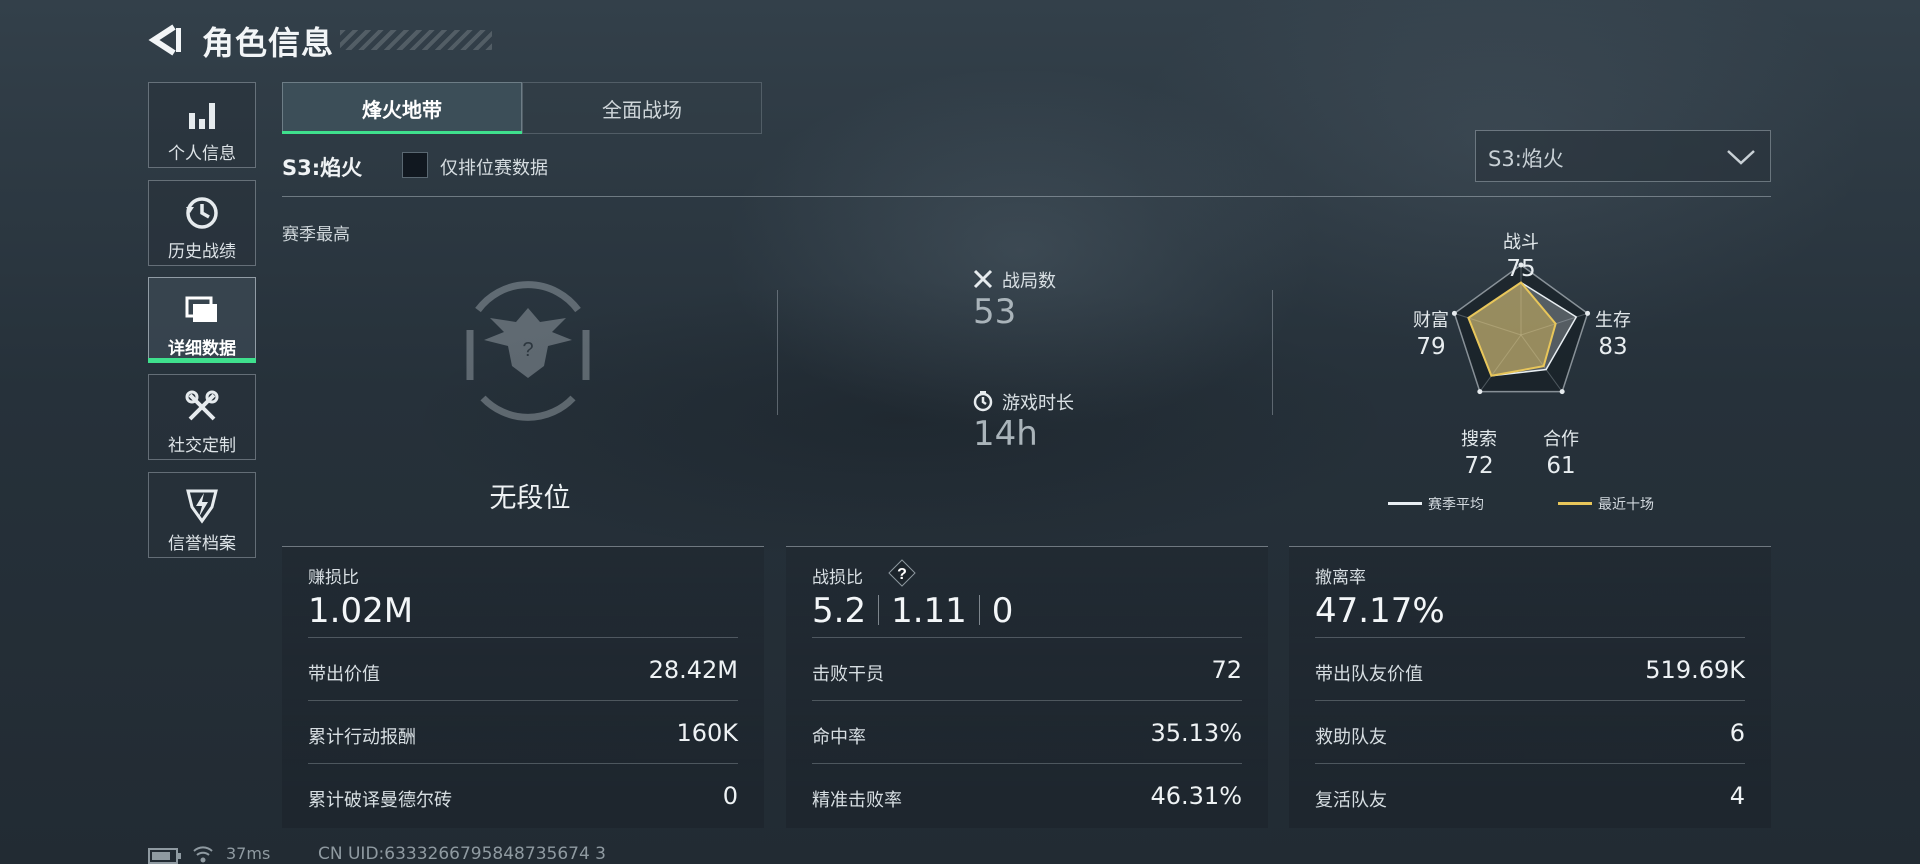 Image resolution: width=1920 pixels, height=864 pixels. Describe the element at coordinates (1737, 733) in the screenshot. I see `row-value: 6` at that location.